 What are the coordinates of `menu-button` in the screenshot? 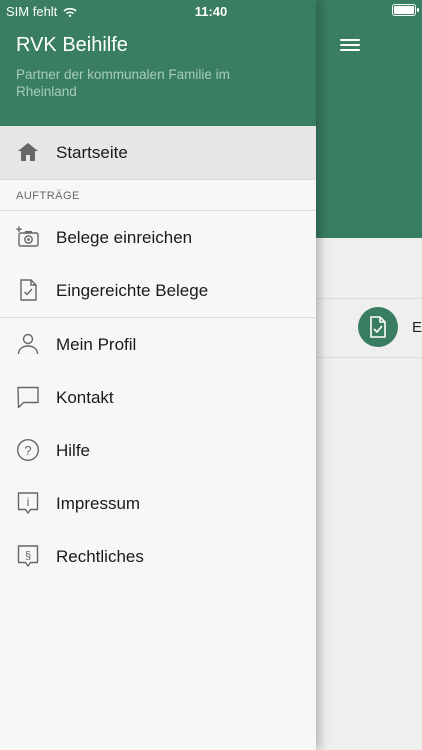 It's located at (350, 44).